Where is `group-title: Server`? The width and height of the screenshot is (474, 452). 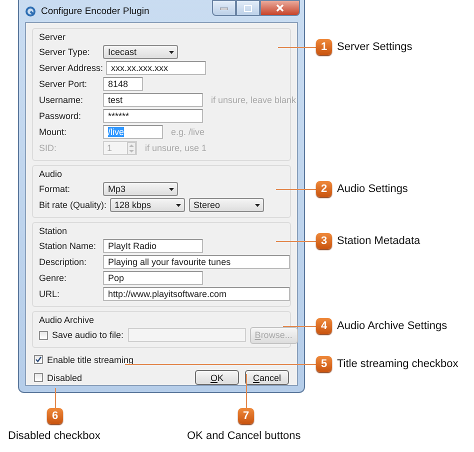
group-title: Server is located at coordinates (53, 37).